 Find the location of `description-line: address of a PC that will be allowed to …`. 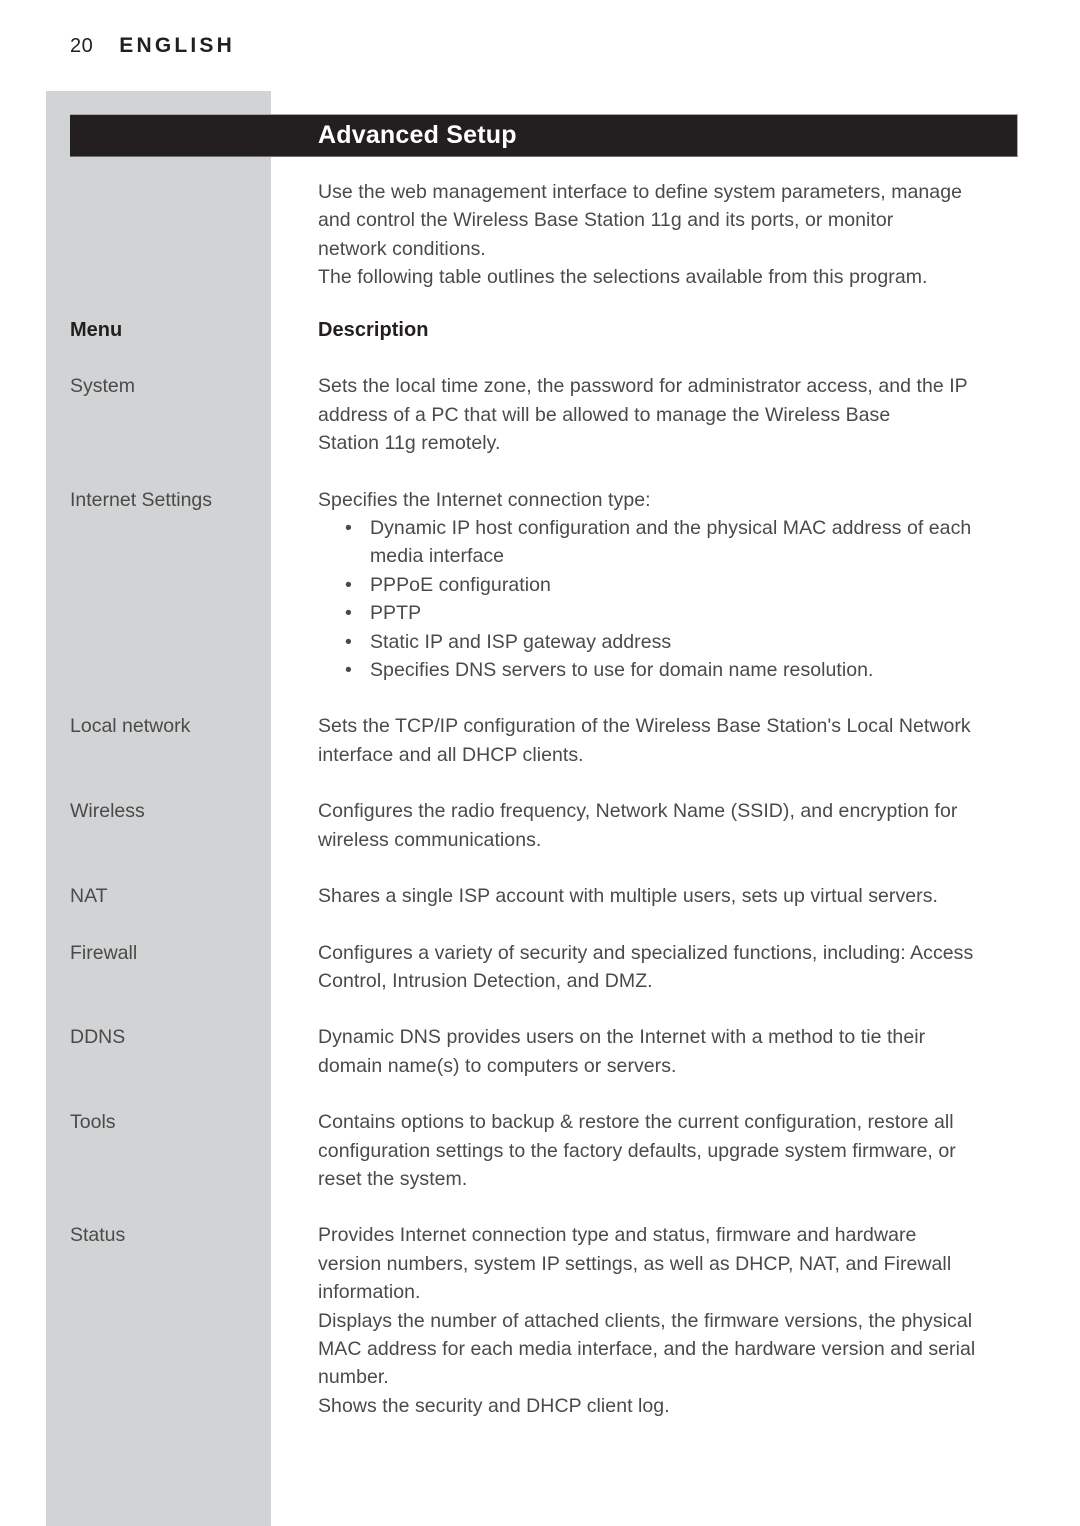

description-line: address of a PC that will be allowed to … is located at coordinates (604, 414).